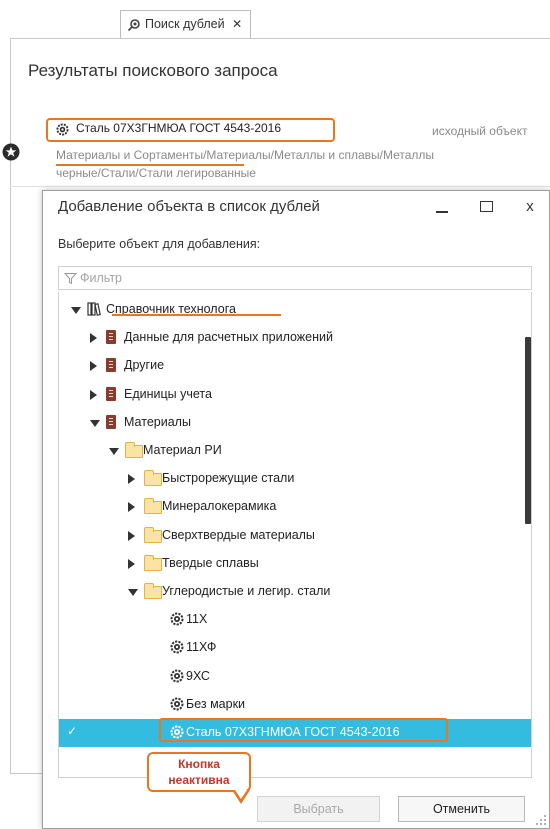 This screenshot has width=550, height=829. What do you see at coordinates (295, 507) in the screenshot?
I see `tree-row: Минералокерамика` at bounding box center [295, 507].